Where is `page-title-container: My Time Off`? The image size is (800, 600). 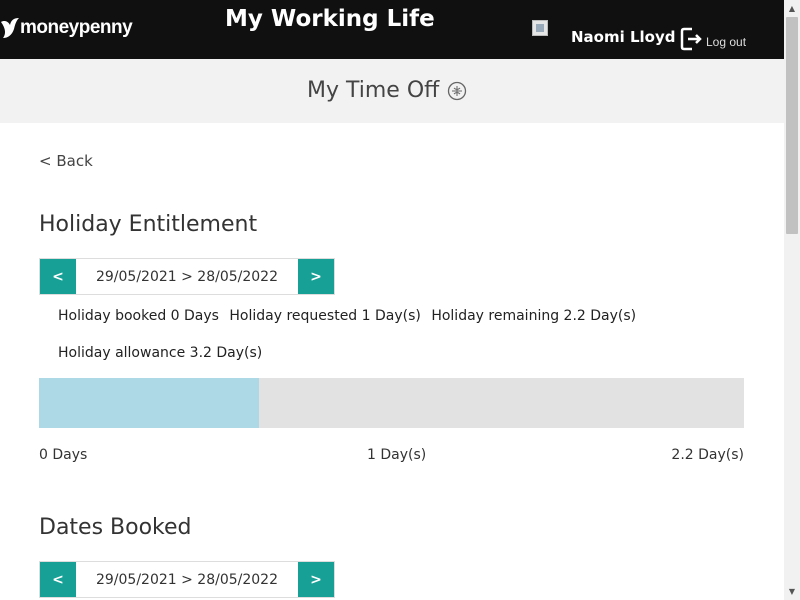
page-title-container: My Time Off is located at coordinates (387, 90).